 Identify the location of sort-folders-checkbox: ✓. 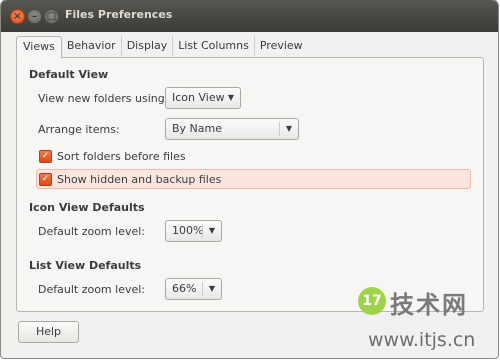
(45, 156).